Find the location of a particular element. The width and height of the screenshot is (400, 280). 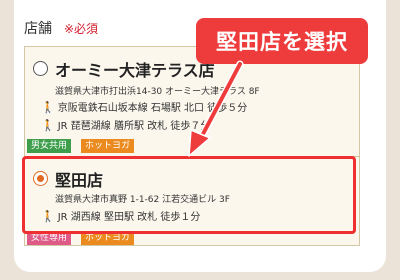

pointer-arrow-icon is located at coordinates (216, 108).